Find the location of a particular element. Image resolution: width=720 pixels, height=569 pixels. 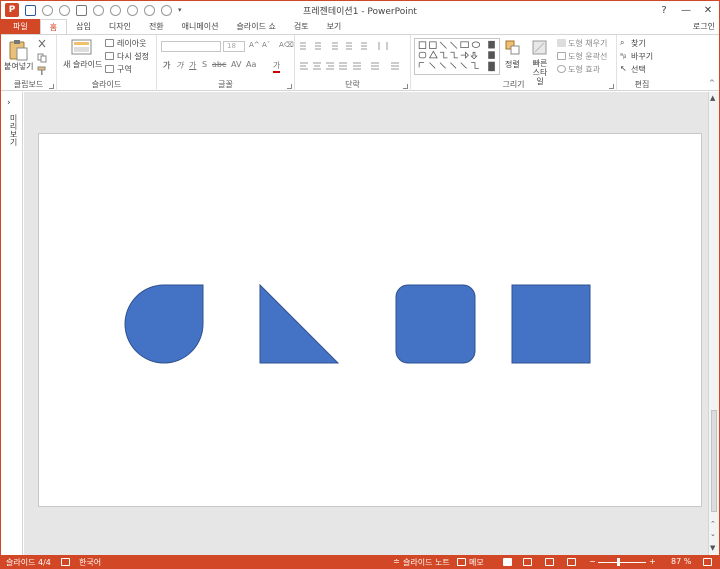

font-name-combo is located at coordinates (191, 46).